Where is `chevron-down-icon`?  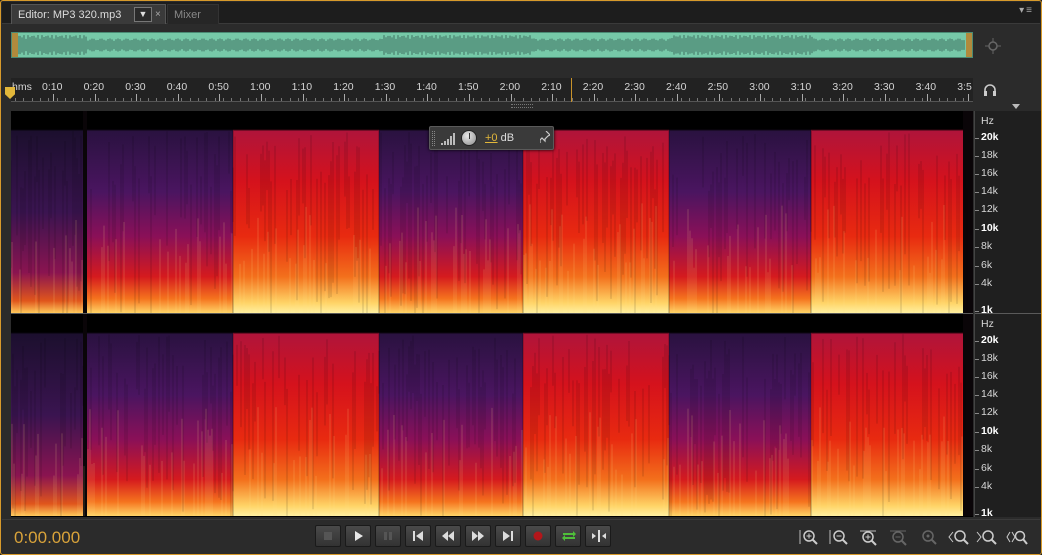
chevron-down-icon is located at coordinates (1016, 106).